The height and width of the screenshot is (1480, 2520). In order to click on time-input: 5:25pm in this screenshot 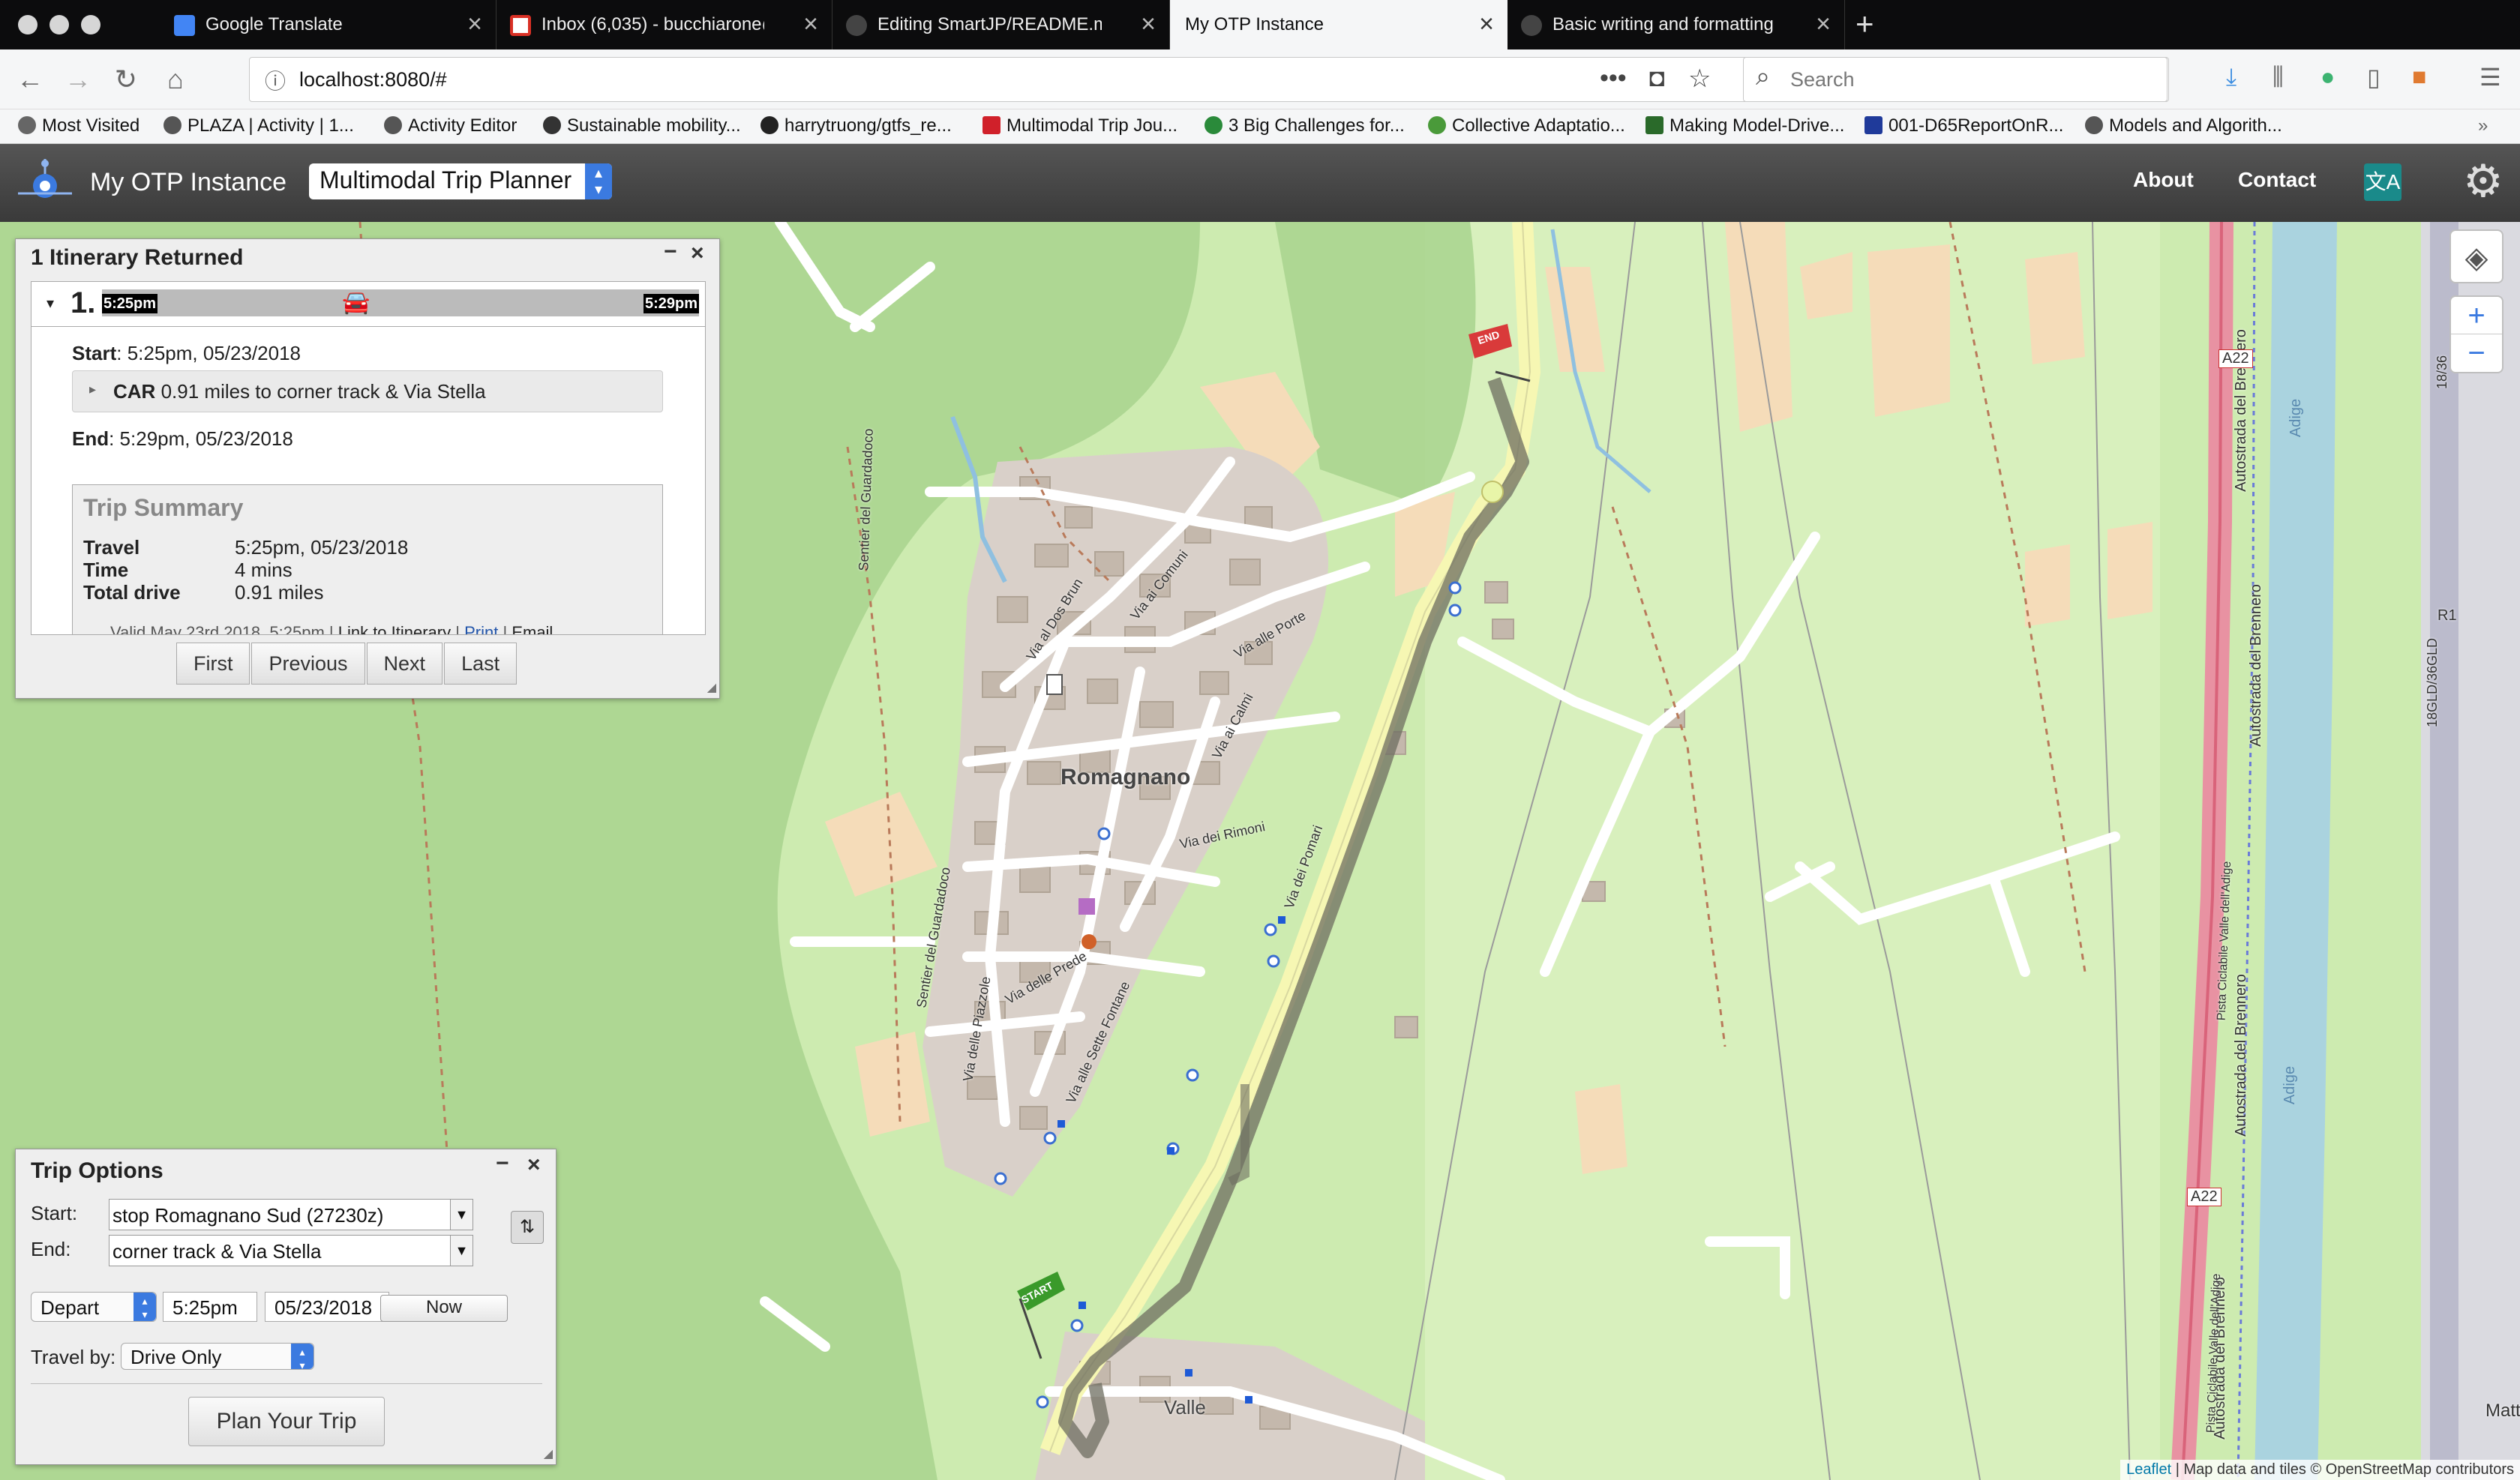, I will do `click(210, 1307)`.